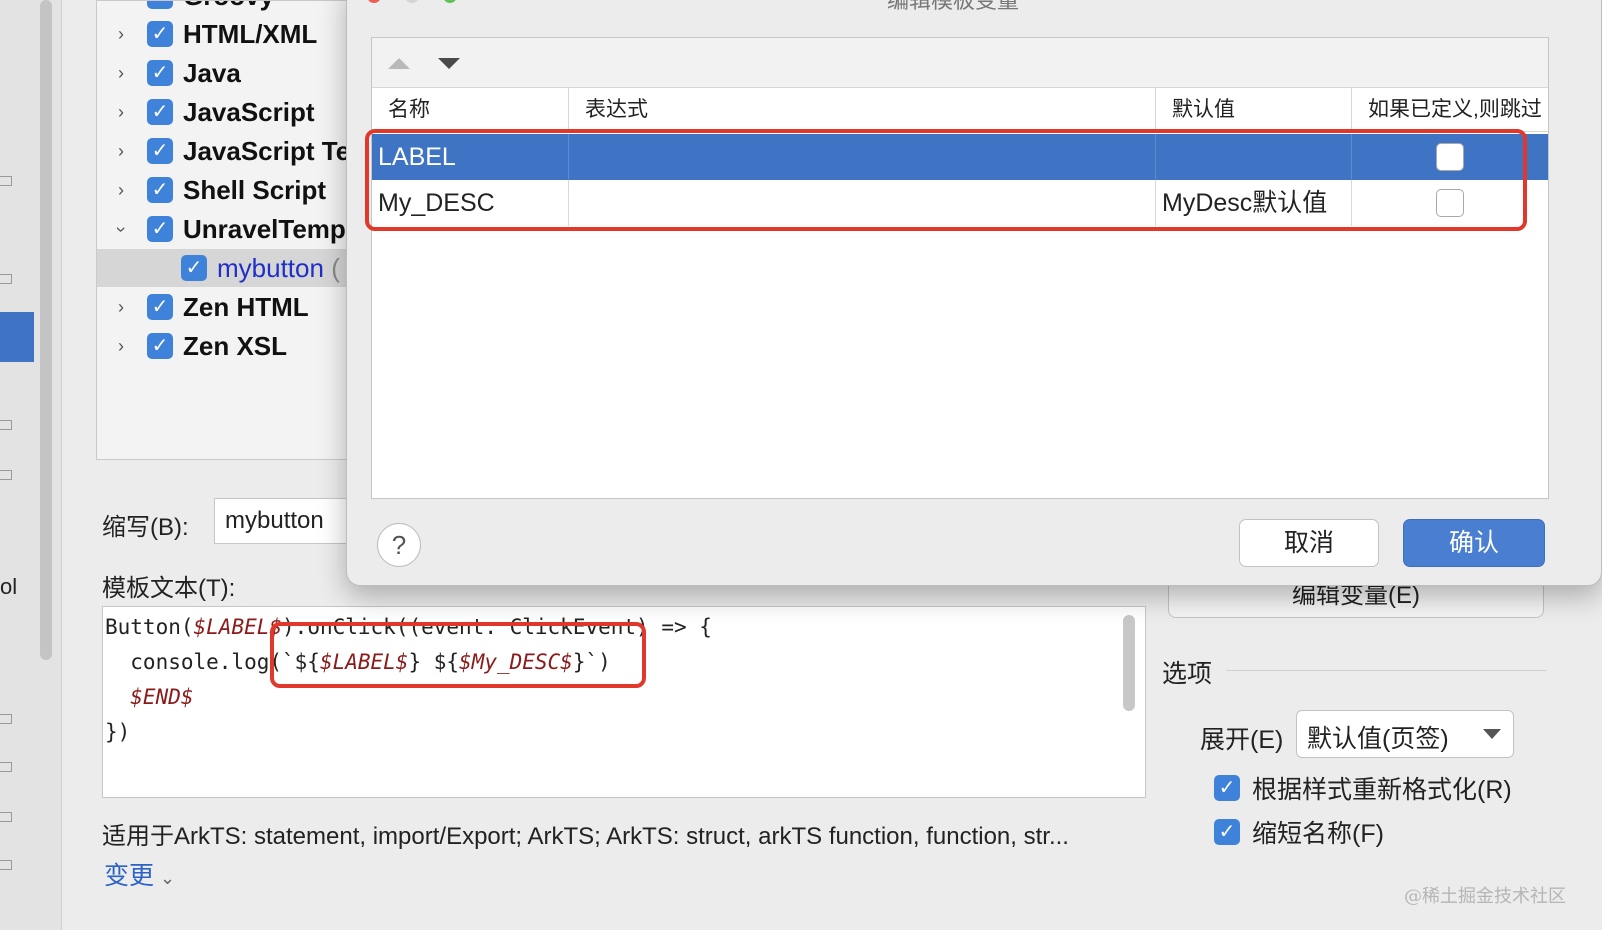 The height and width of the screenshot is (930, 1602). Describe the element at coordinates (246, 306) in the screenshot. I see `tree-item-label: Zen HTML` at that location.